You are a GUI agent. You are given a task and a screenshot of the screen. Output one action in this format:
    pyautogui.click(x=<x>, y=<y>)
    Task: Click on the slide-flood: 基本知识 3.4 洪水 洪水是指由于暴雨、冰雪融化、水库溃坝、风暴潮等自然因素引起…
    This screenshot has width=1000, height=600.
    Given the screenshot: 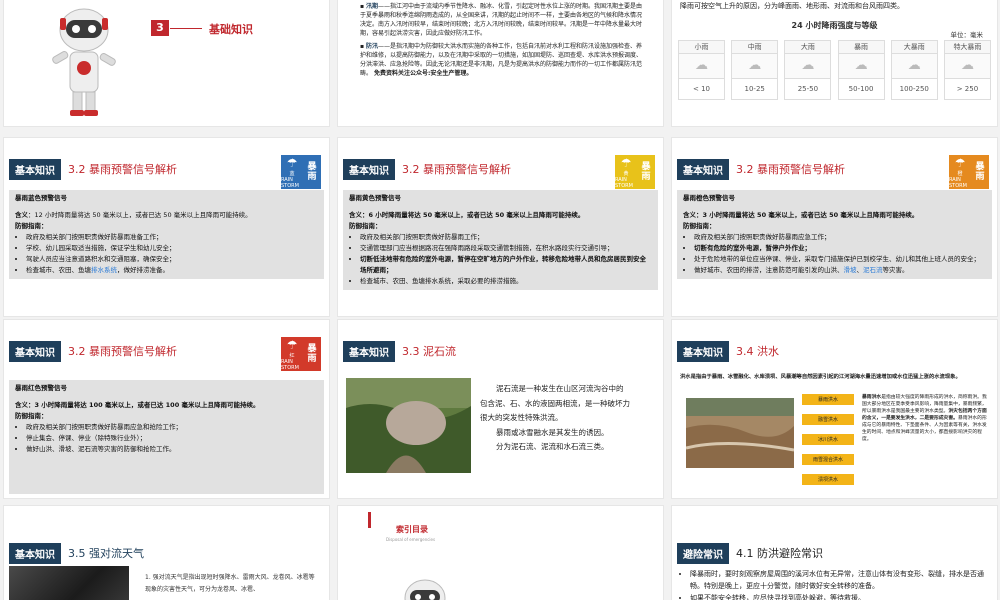 What is the action you would take?
    pyautogui.click(x=834, y=409)
    